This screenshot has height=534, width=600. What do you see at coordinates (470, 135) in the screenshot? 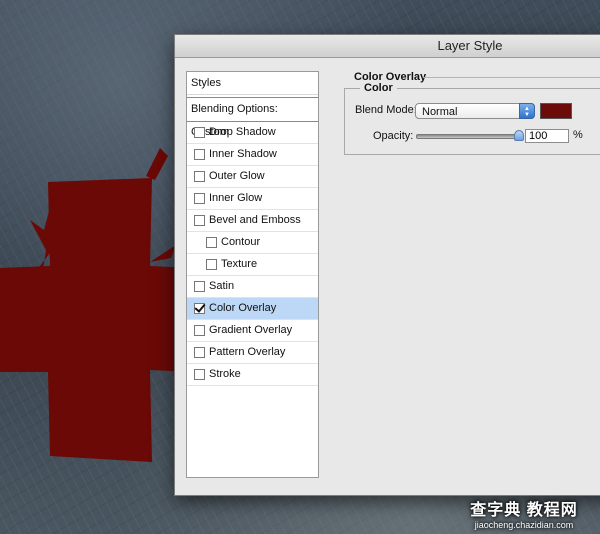
I see `opacity-slider` at bounding box center [470, 135].